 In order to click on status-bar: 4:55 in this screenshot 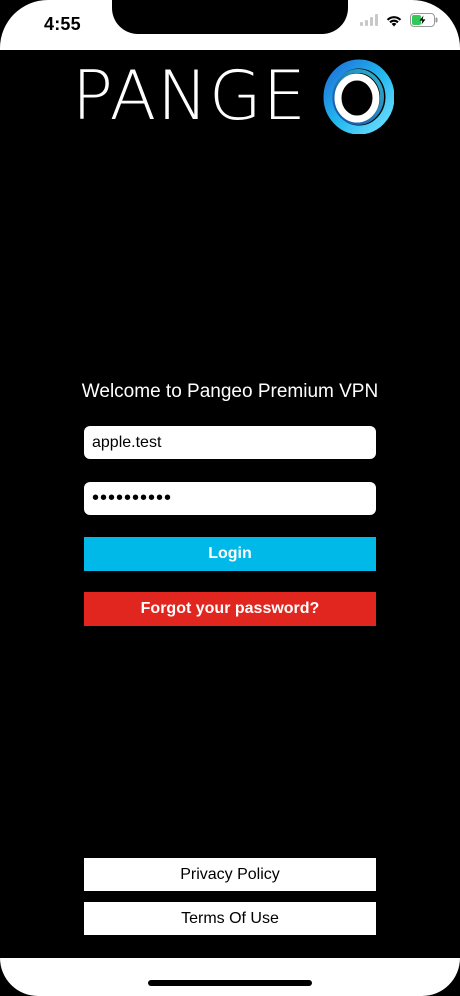, I will do `click(230, 25)`.